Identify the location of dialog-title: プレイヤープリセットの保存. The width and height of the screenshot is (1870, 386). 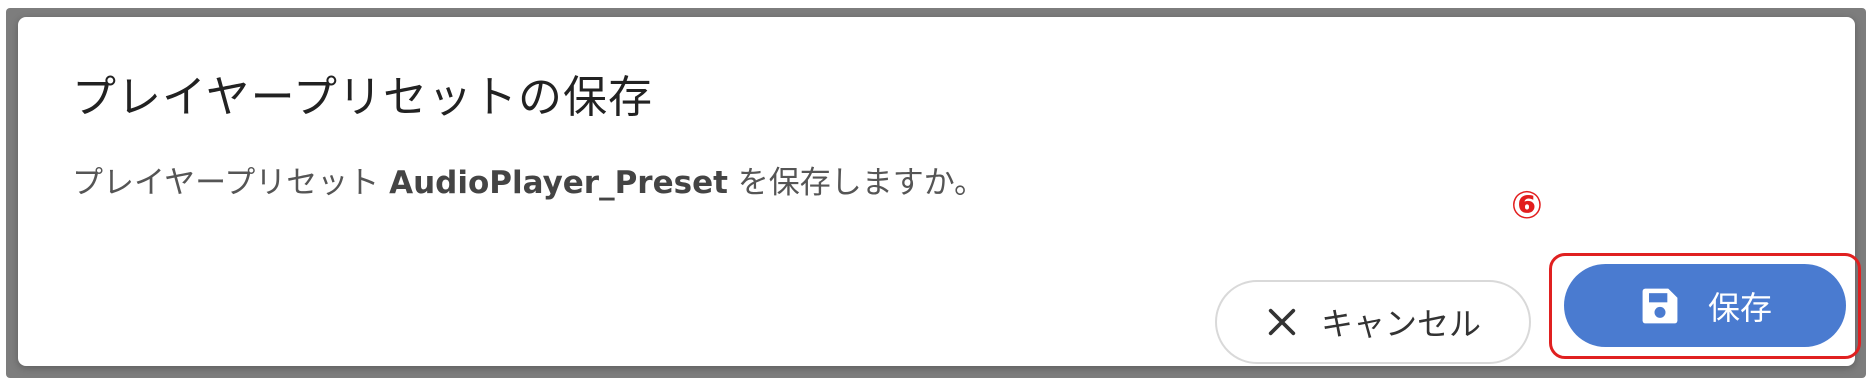
(363, 97).